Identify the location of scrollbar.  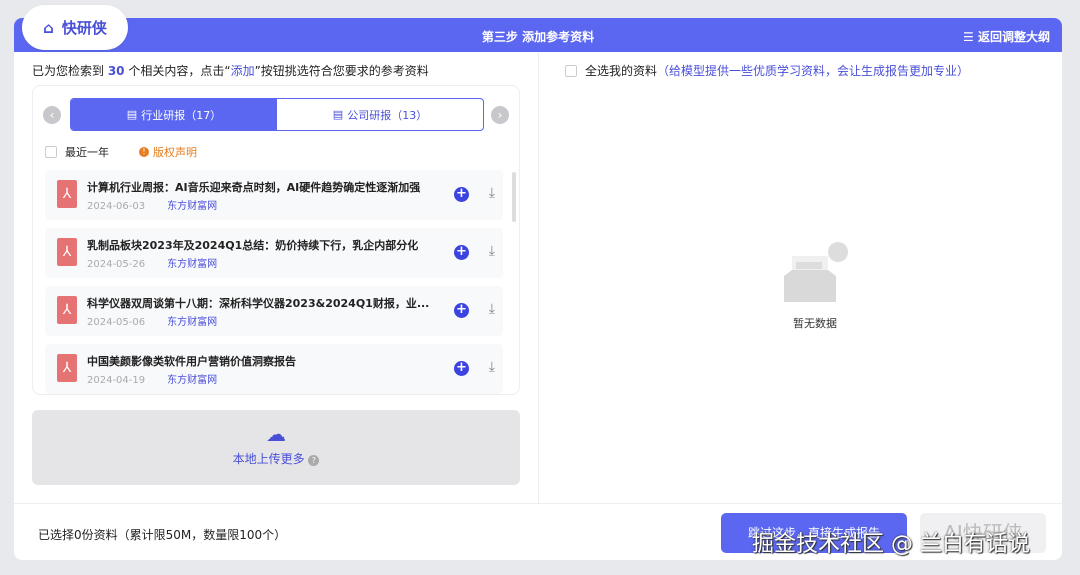
(514, 197).